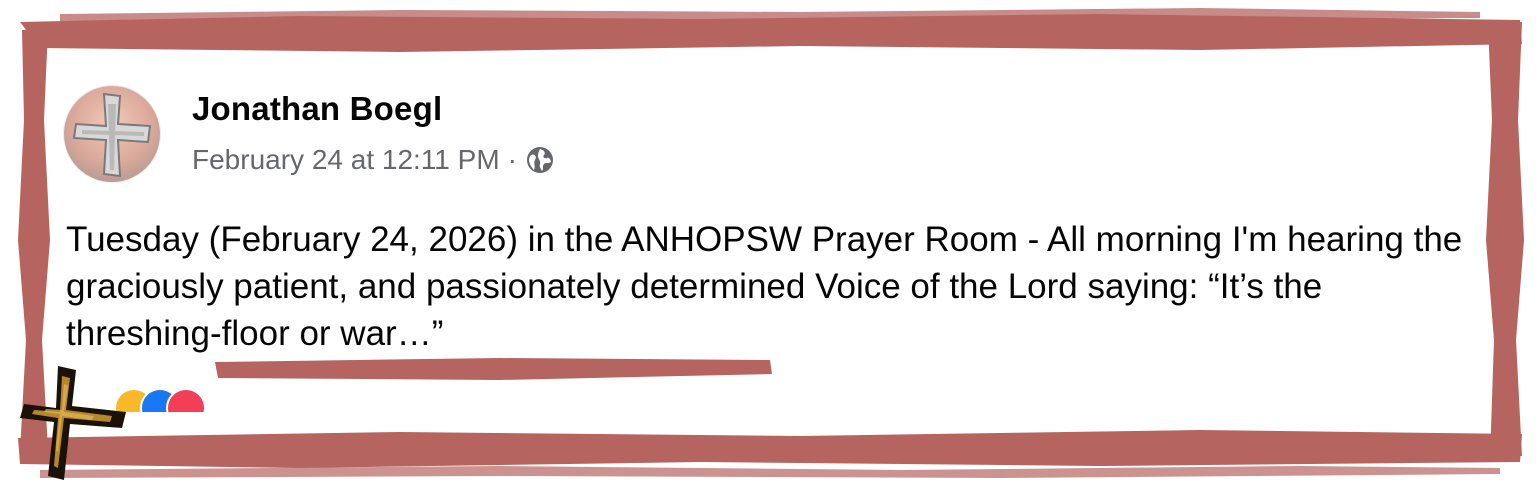 The width and height of the screenshot is (1538, 484). I want to click on globe-icon, so click(540, 160).